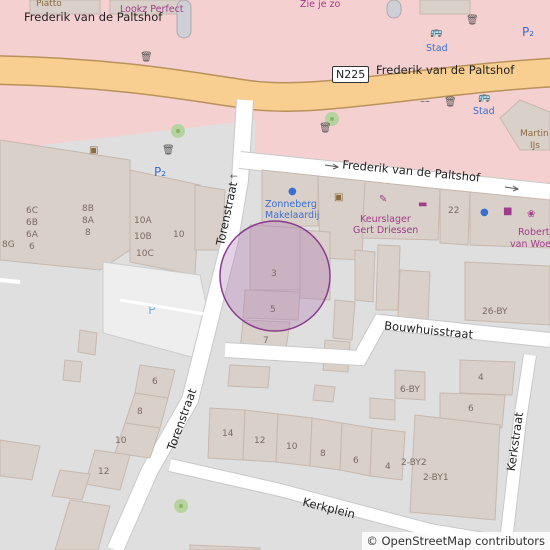  What do you see at coordinates (495, 312) in the screenshot?
I see `house-number: 26-BY` at bounding box center [495, 312].